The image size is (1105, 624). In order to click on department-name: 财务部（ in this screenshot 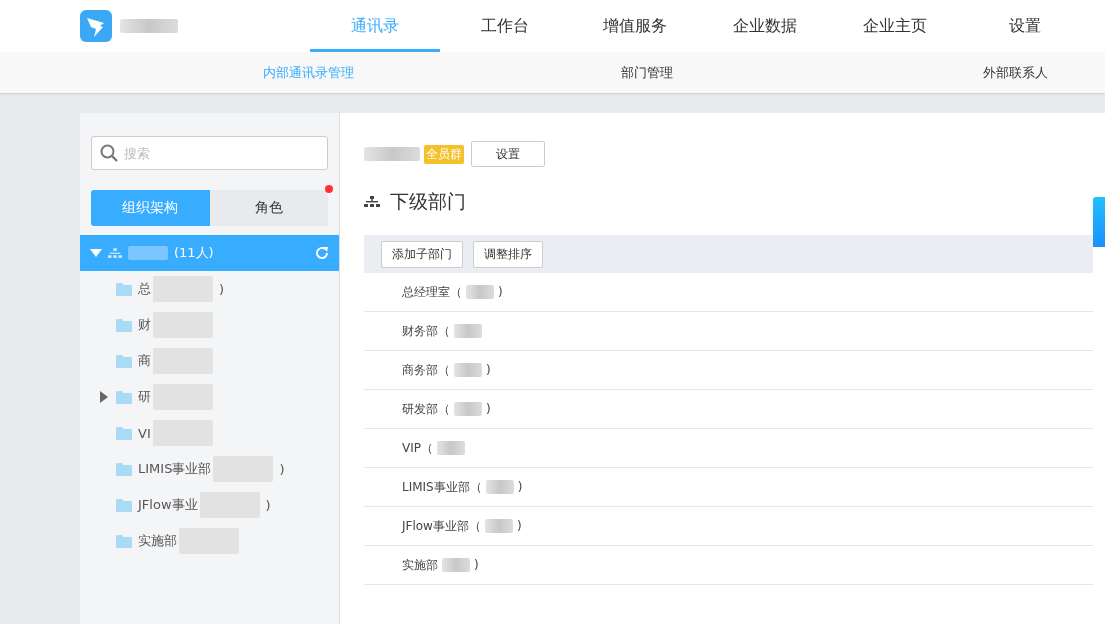, I will do `click(426, 331)`.